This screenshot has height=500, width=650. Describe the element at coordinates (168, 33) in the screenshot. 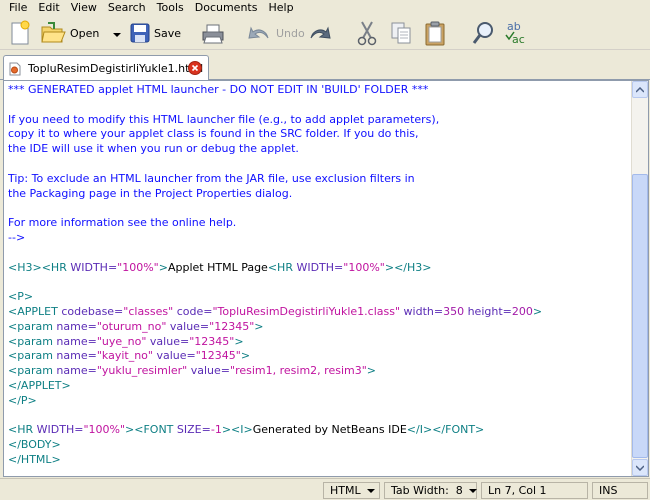

I see `save-label: Save` at that location.